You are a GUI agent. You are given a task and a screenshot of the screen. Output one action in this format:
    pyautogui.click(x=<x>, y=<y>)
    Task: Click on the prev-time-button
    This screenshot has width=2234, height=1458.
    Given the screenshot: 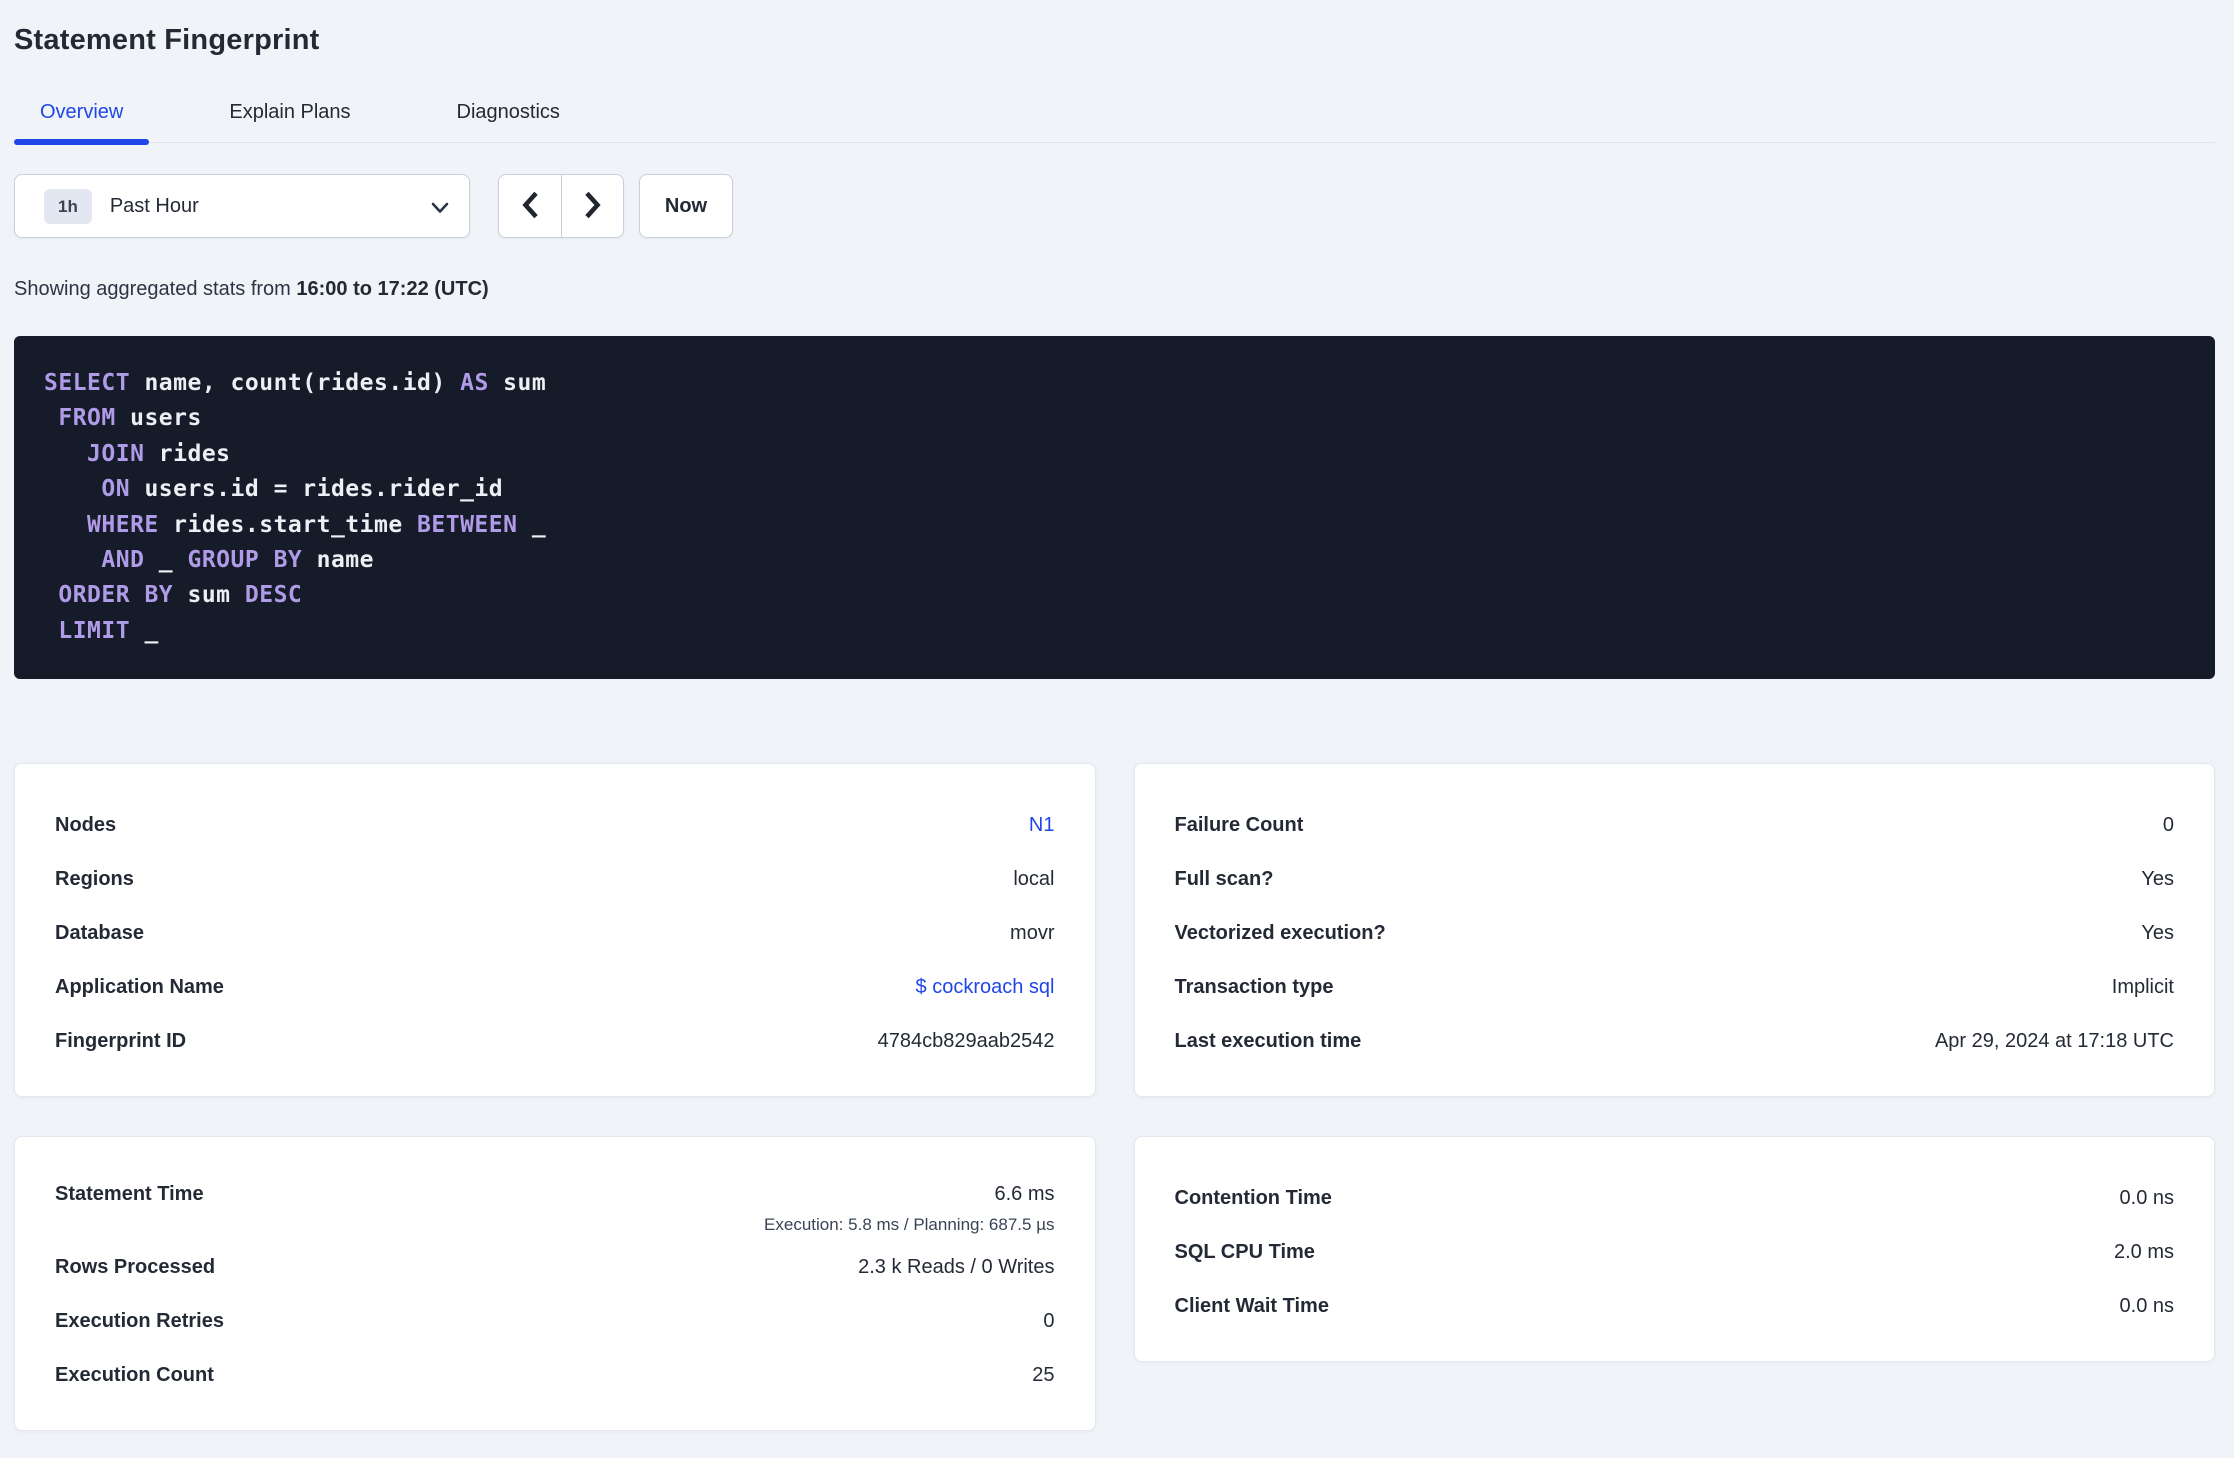 What is the action you would take?
    pyautogui.click(x=530, y=206)
    